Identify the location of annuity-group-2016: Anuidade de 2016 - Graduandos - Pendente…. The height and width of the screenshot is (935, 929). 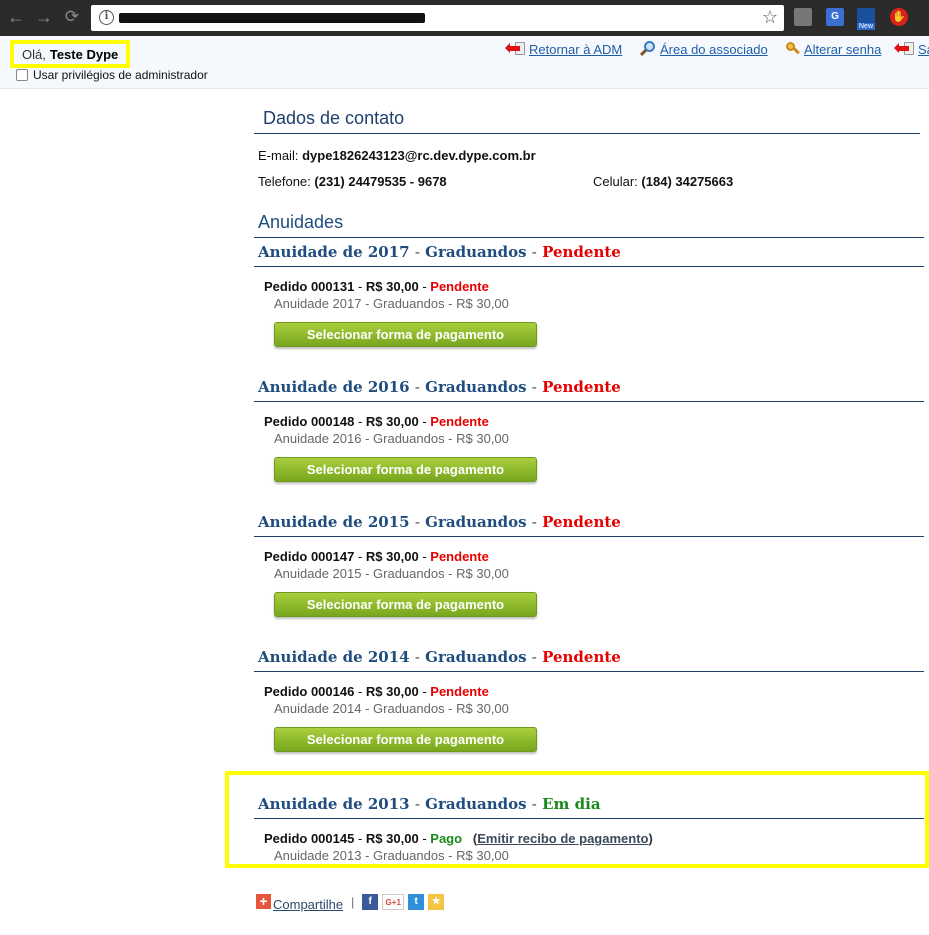
(589, 430).